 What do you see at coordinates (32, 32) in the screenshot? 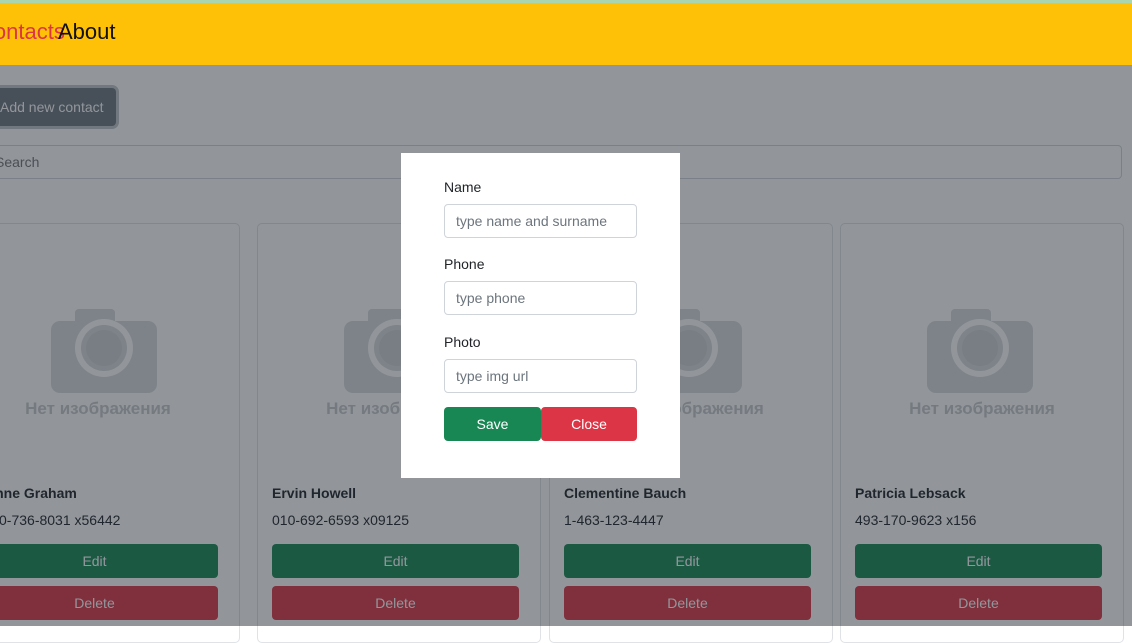
I see `nav-link-contacts: Contacts` at bounding box center [32, 32].